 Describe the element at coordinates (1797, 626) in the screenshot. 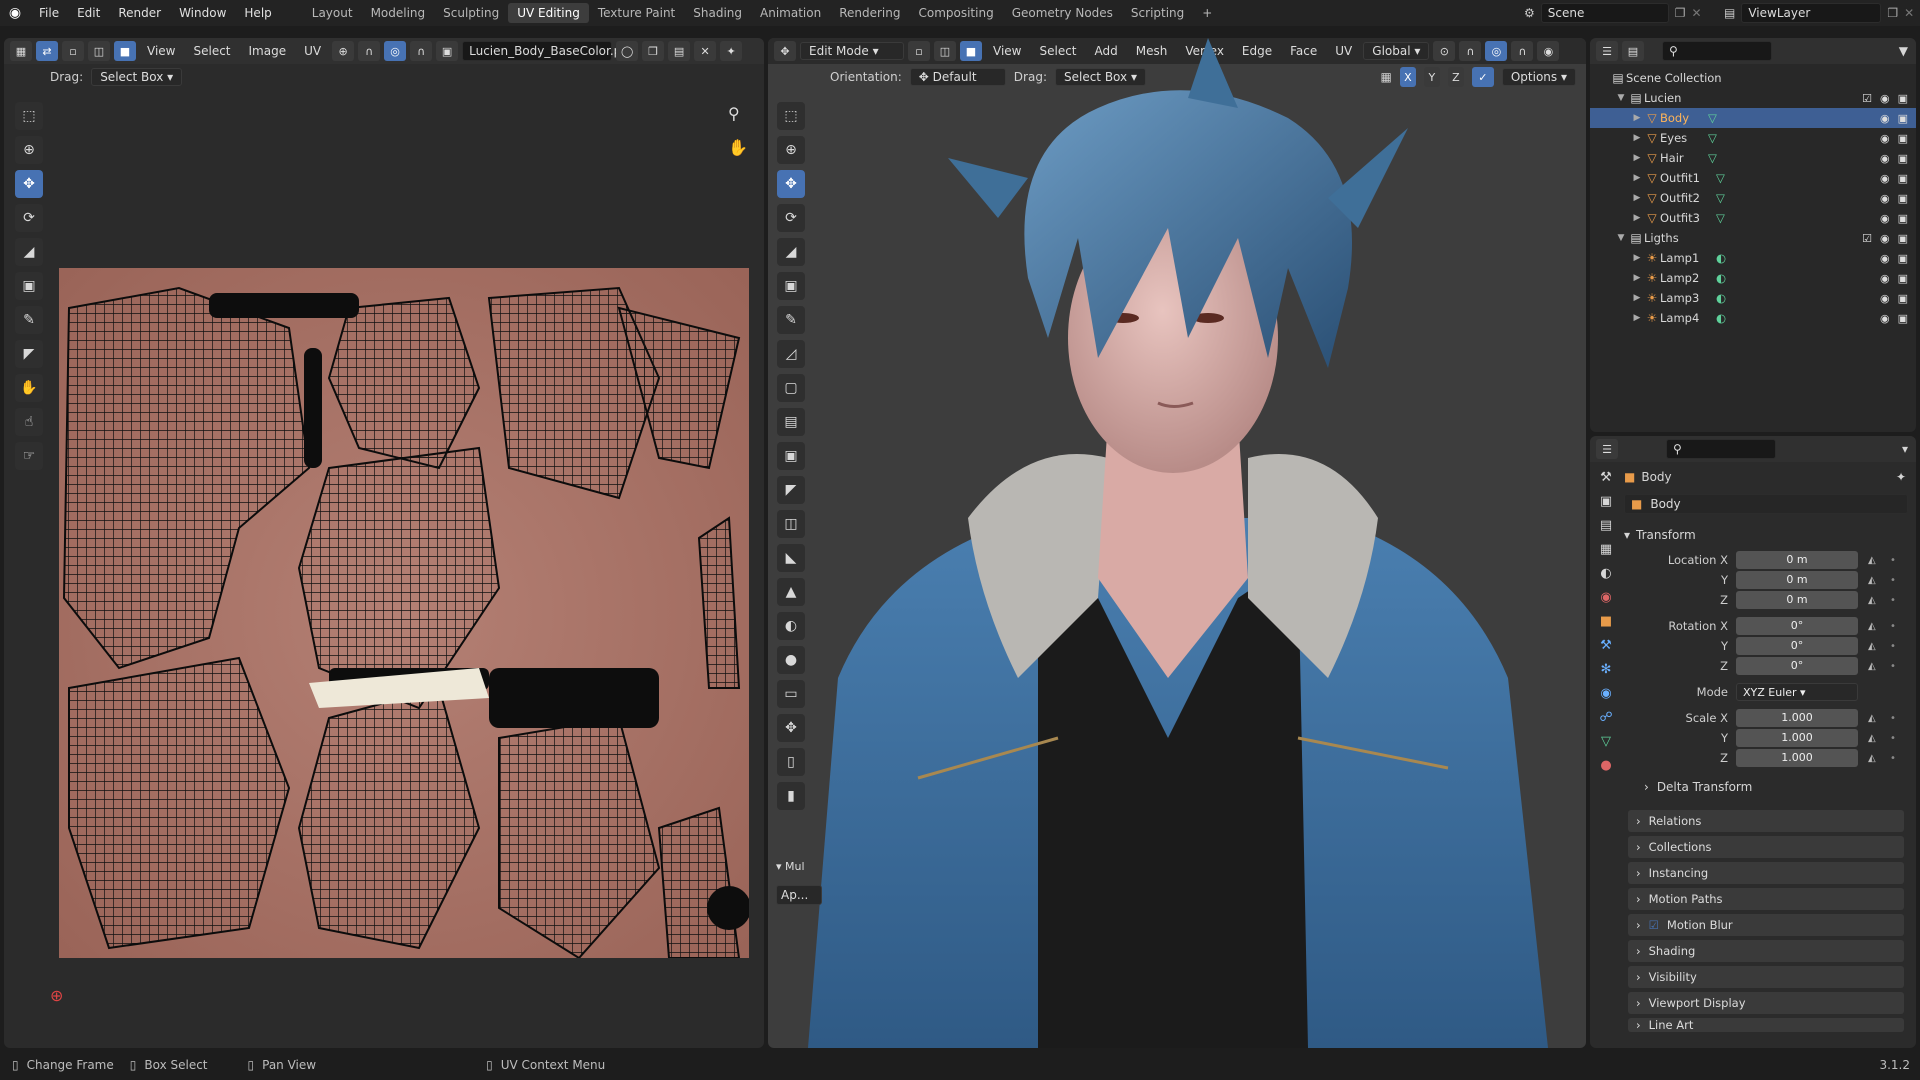

I see `rotation-x-field: 0°` at that location.